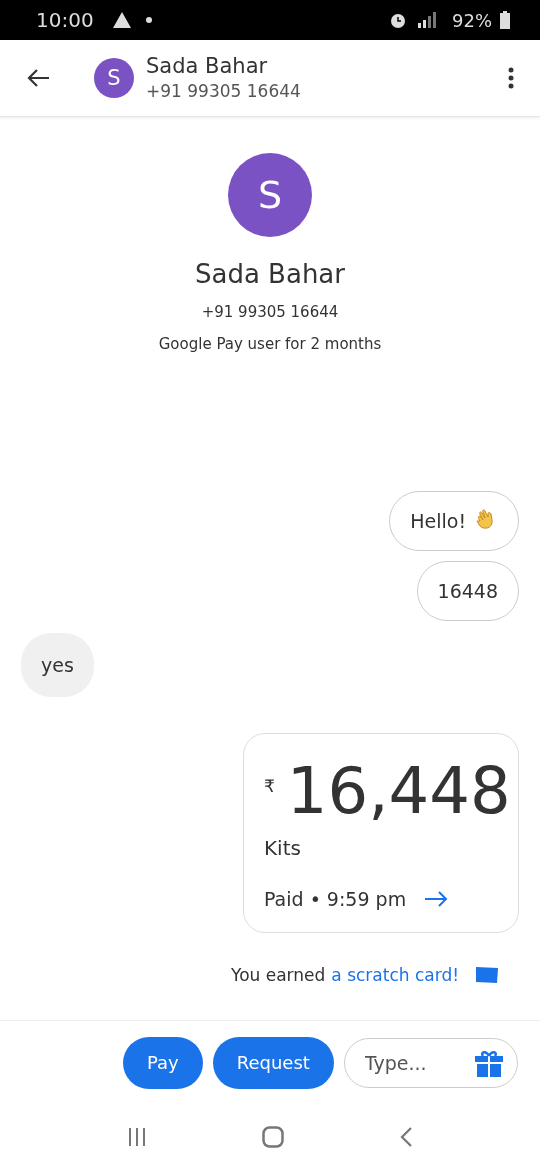 The height and width of the screenshot is (1170, 540). What do you see at coordinates (381, 833) in the screenshot?
I see `payment-card: ₹ 16,448 Kits Paid • 9:59 pm` at bounding box center [381, 833].